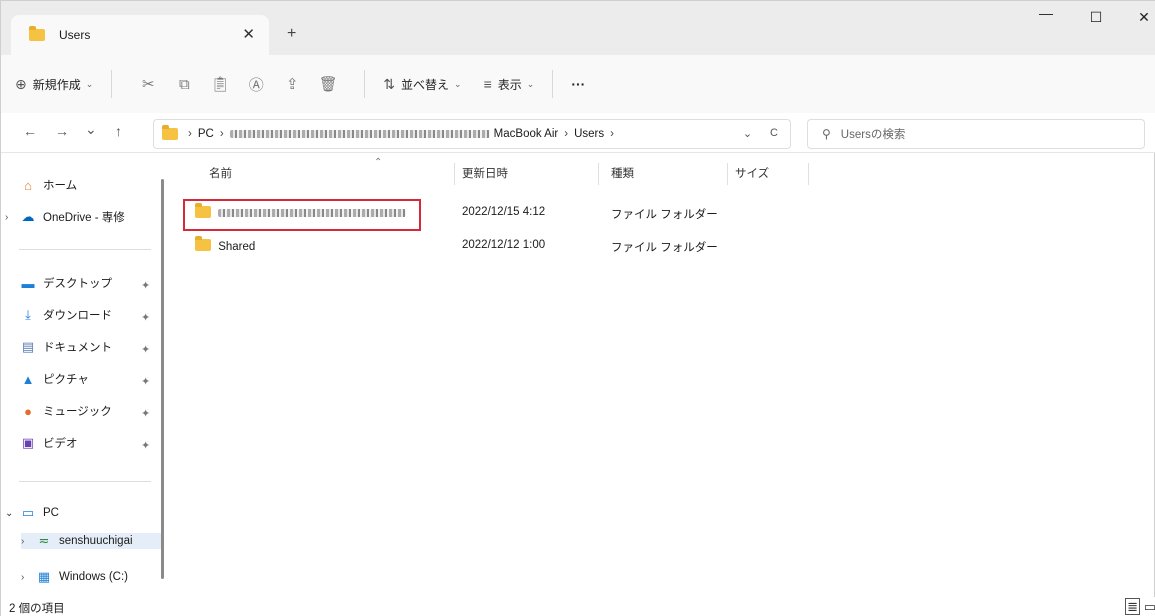 The width and height of the screenshot is (1155, 616). What do you see at coordinates (504, 212) in the screenshot?
I see `modified-cell: 2022/12/15 4:12` at bounding box center [504, 212].